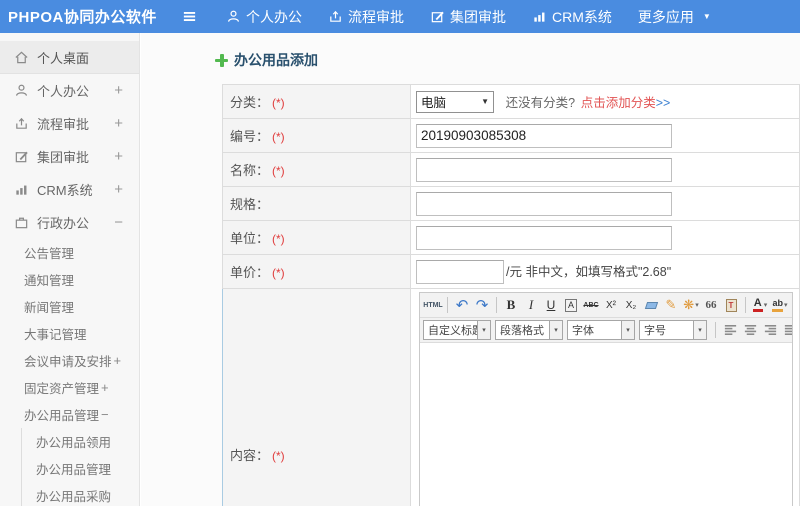  I want to click on code-value-cell, so click(605, 135).